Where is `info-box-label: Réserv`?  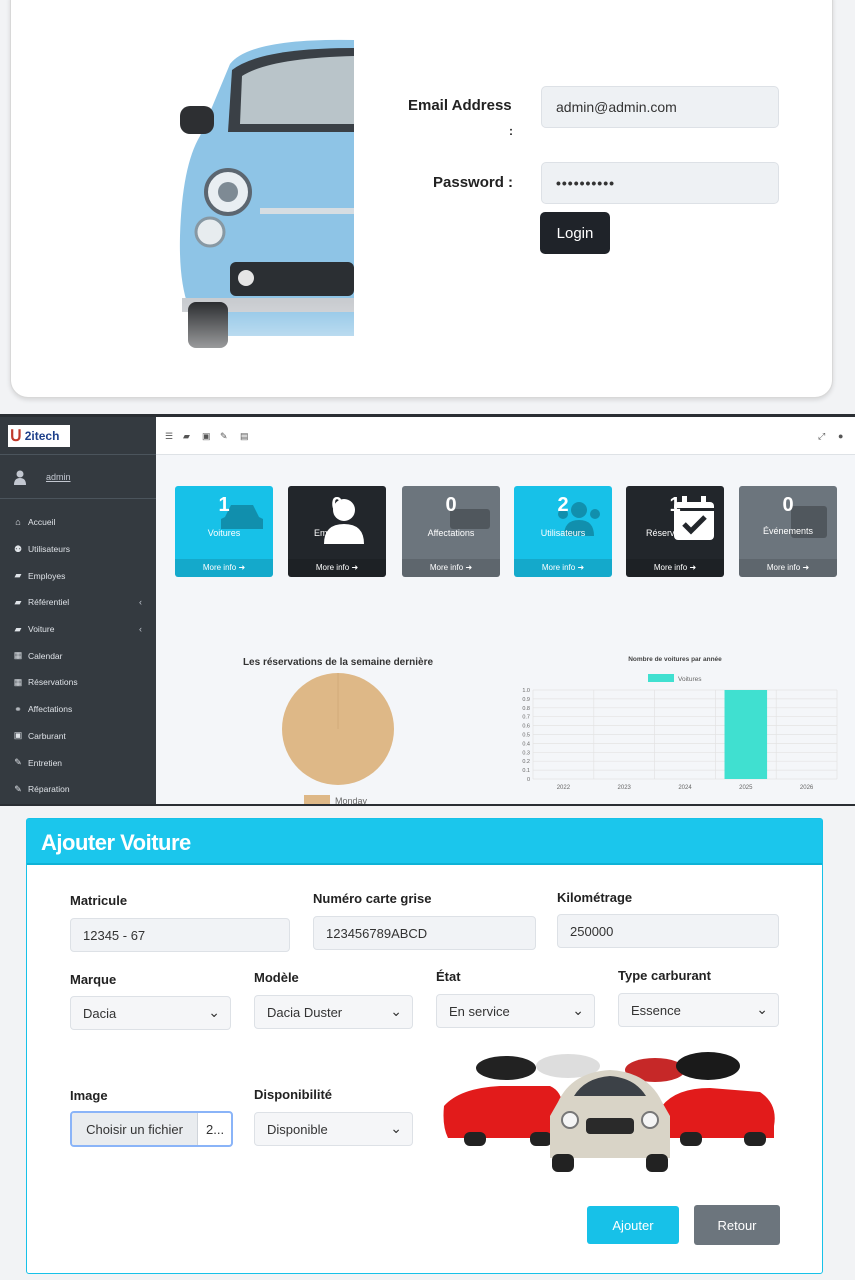 info-box-label: Réserv is located at coordinates (660, 533).